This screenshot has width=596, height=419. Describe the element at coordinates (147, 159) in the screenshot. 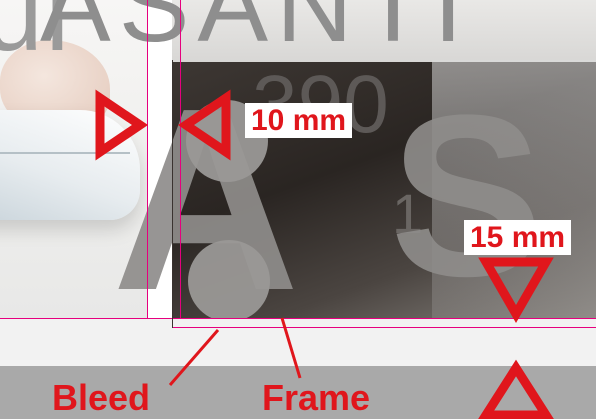

I see `left-page-trim-guide` at that location.